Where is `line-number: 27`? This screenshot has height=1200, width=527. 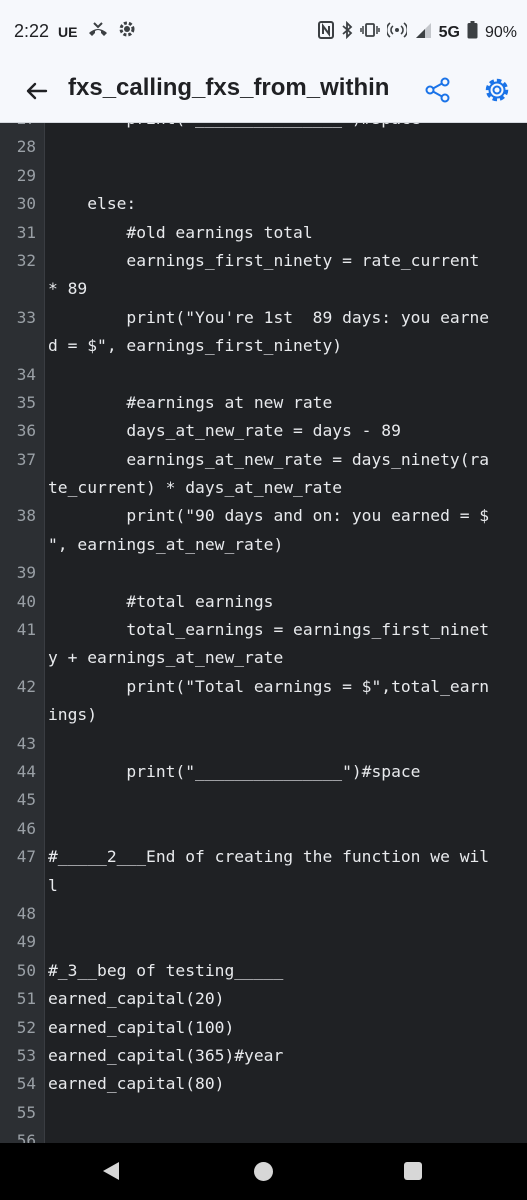
line-number: 27 is located at coordinates (18, 125).